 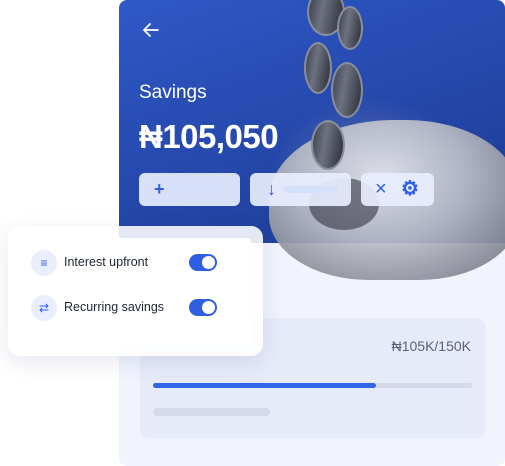 I want to click on text-placeholder, so click(x=211, y=412).